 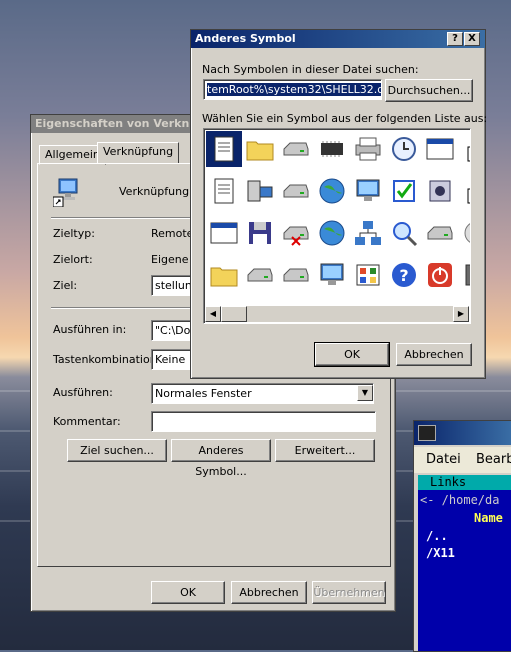 I want to click on tab-verknuepfung: Verknüpfung, so click(x=138, y=153).